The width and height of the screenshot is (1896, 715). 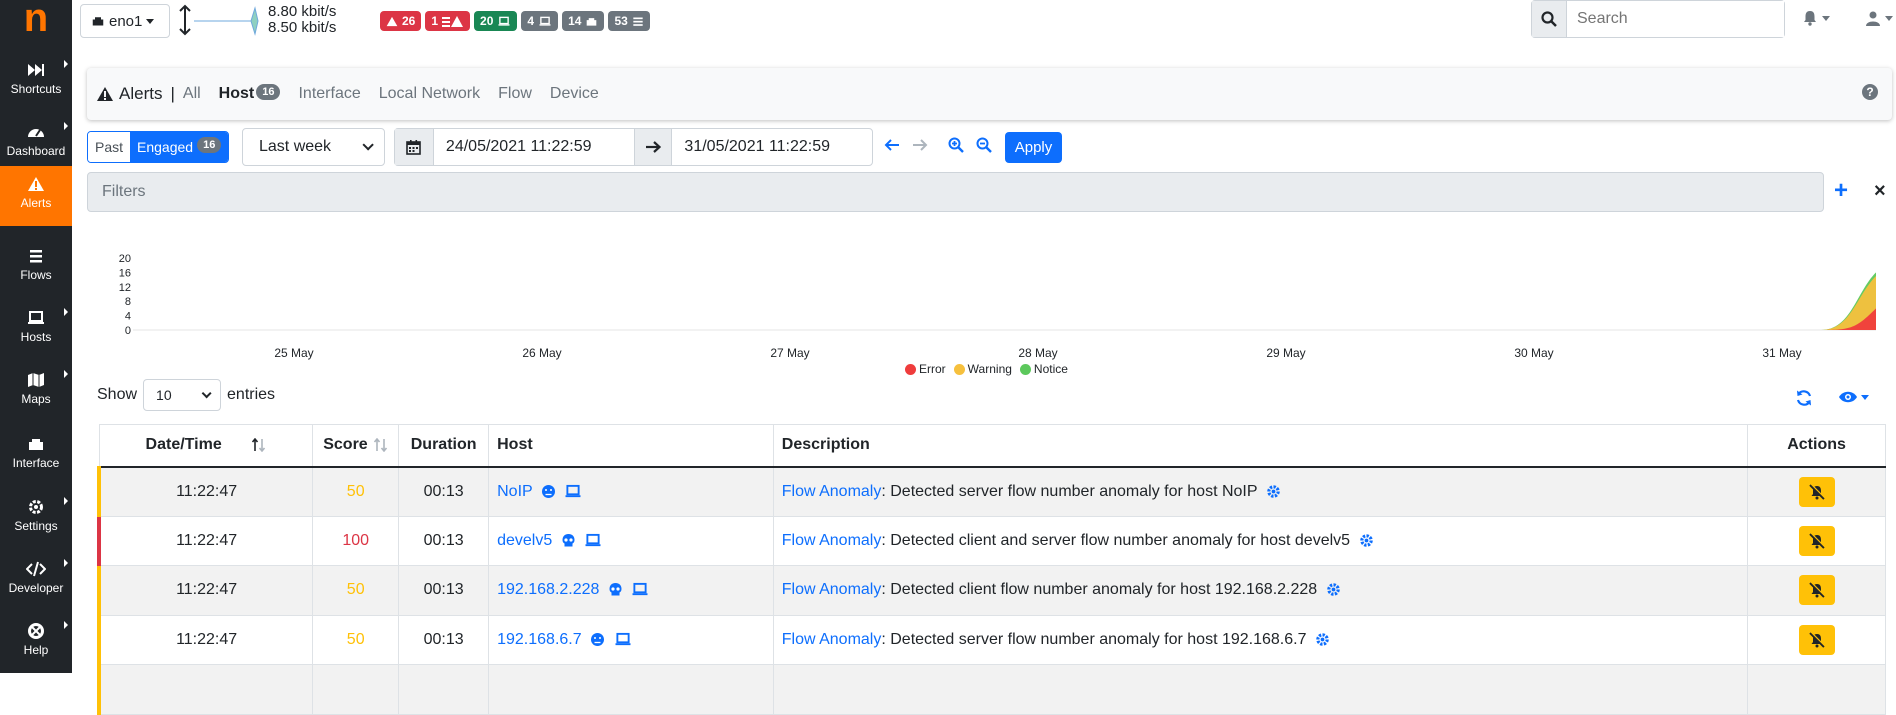 I want to click on host-link: 192.168.2.228, so click(x=548, y=589).